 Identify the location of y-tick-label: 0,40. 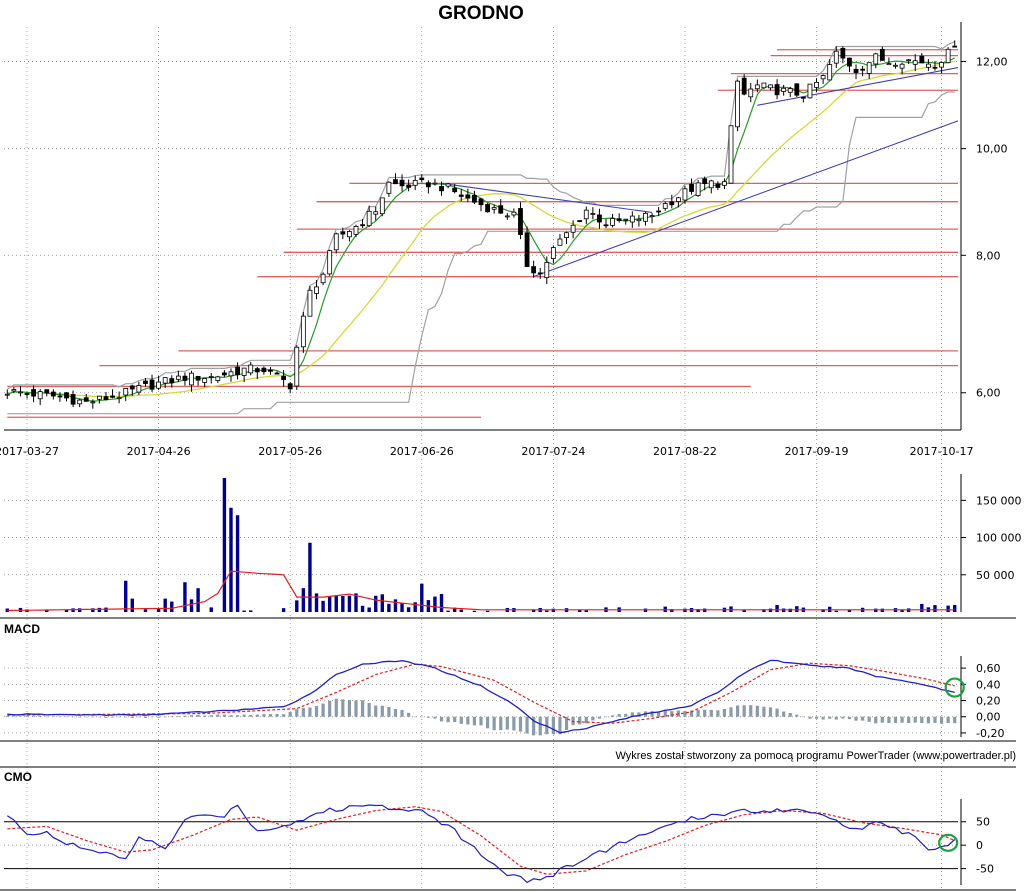
(988, 684).